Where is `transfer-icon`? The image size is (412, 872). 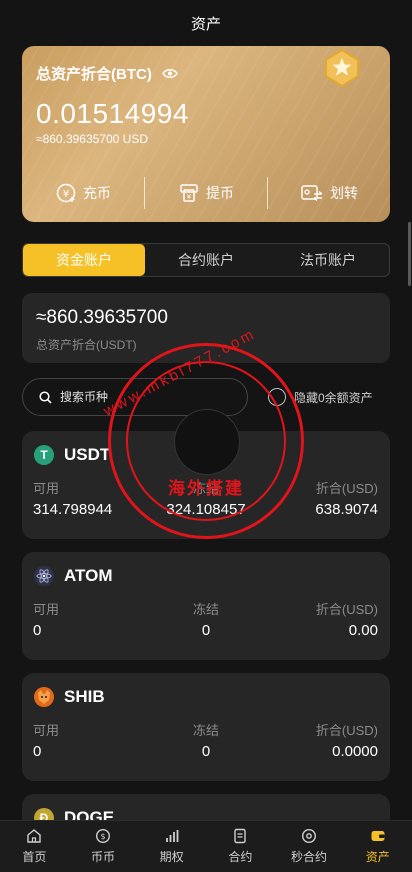 transfer-icon is located at coordinates (312, 193).